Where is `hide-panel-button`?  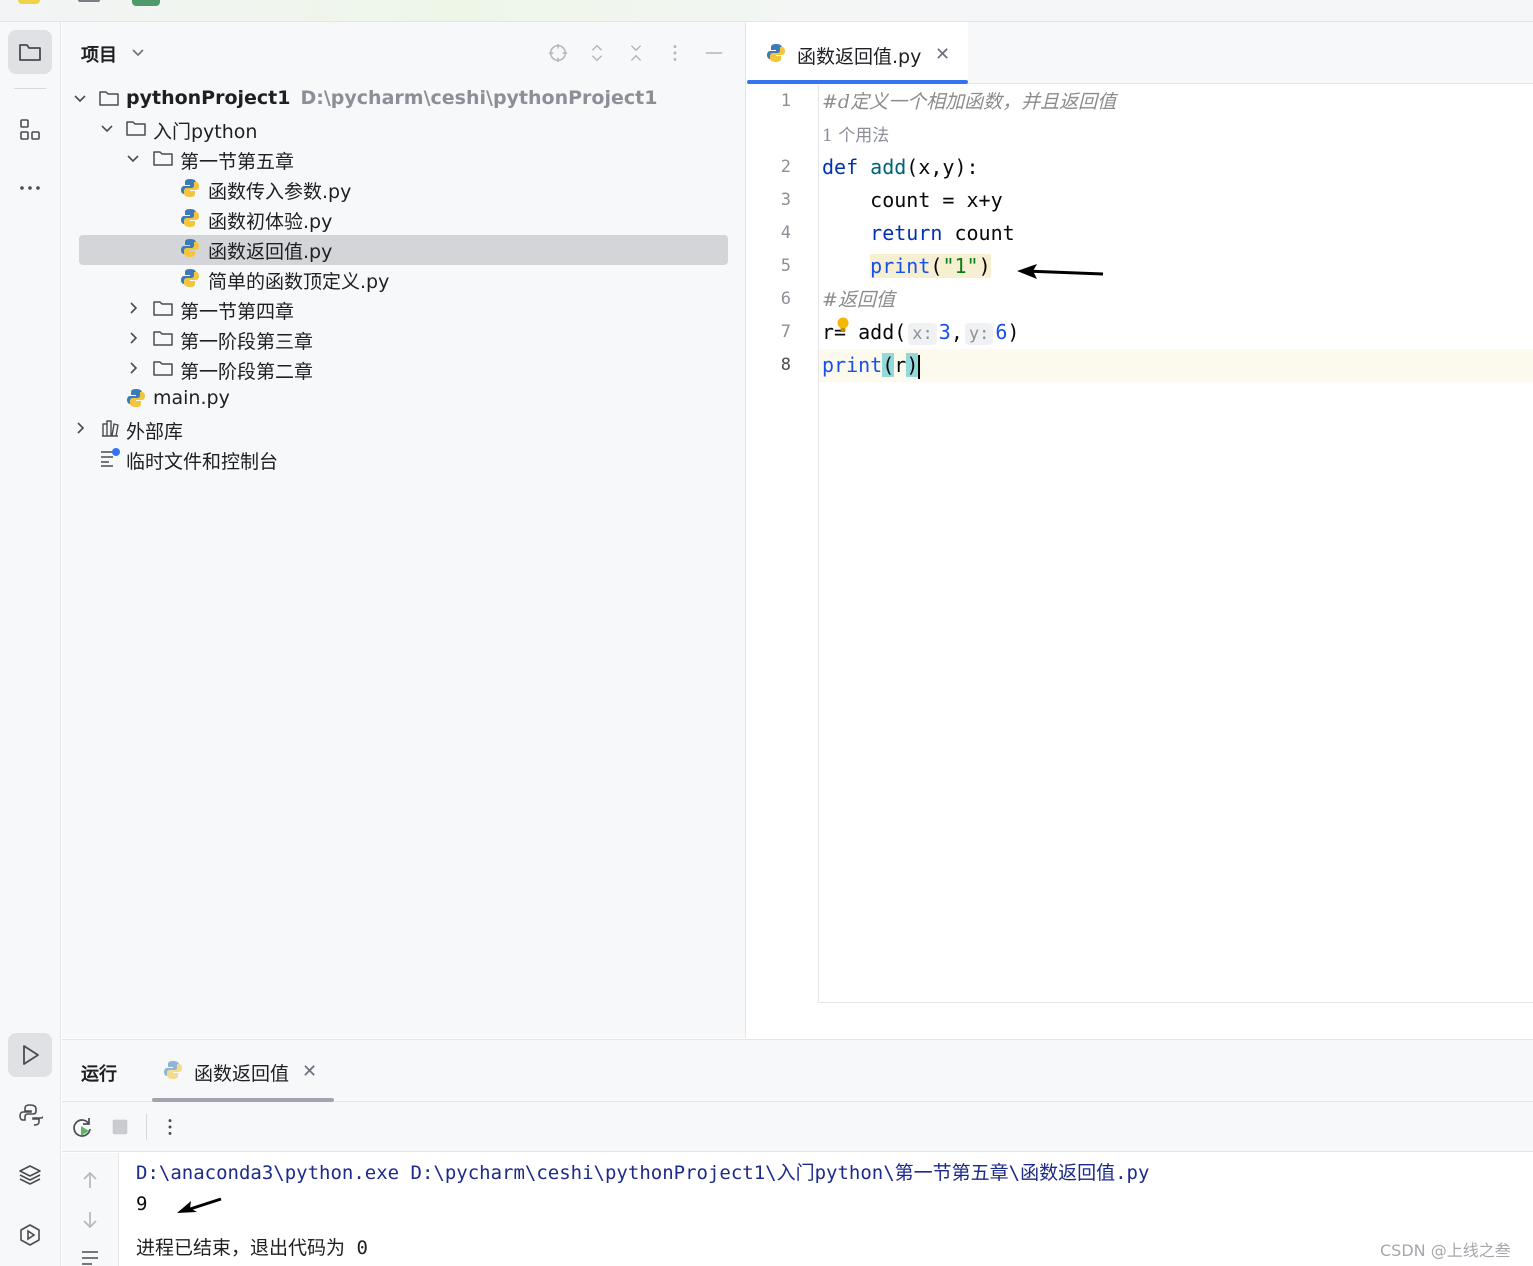
hide-panel-button is located at coordinates (714, 53).